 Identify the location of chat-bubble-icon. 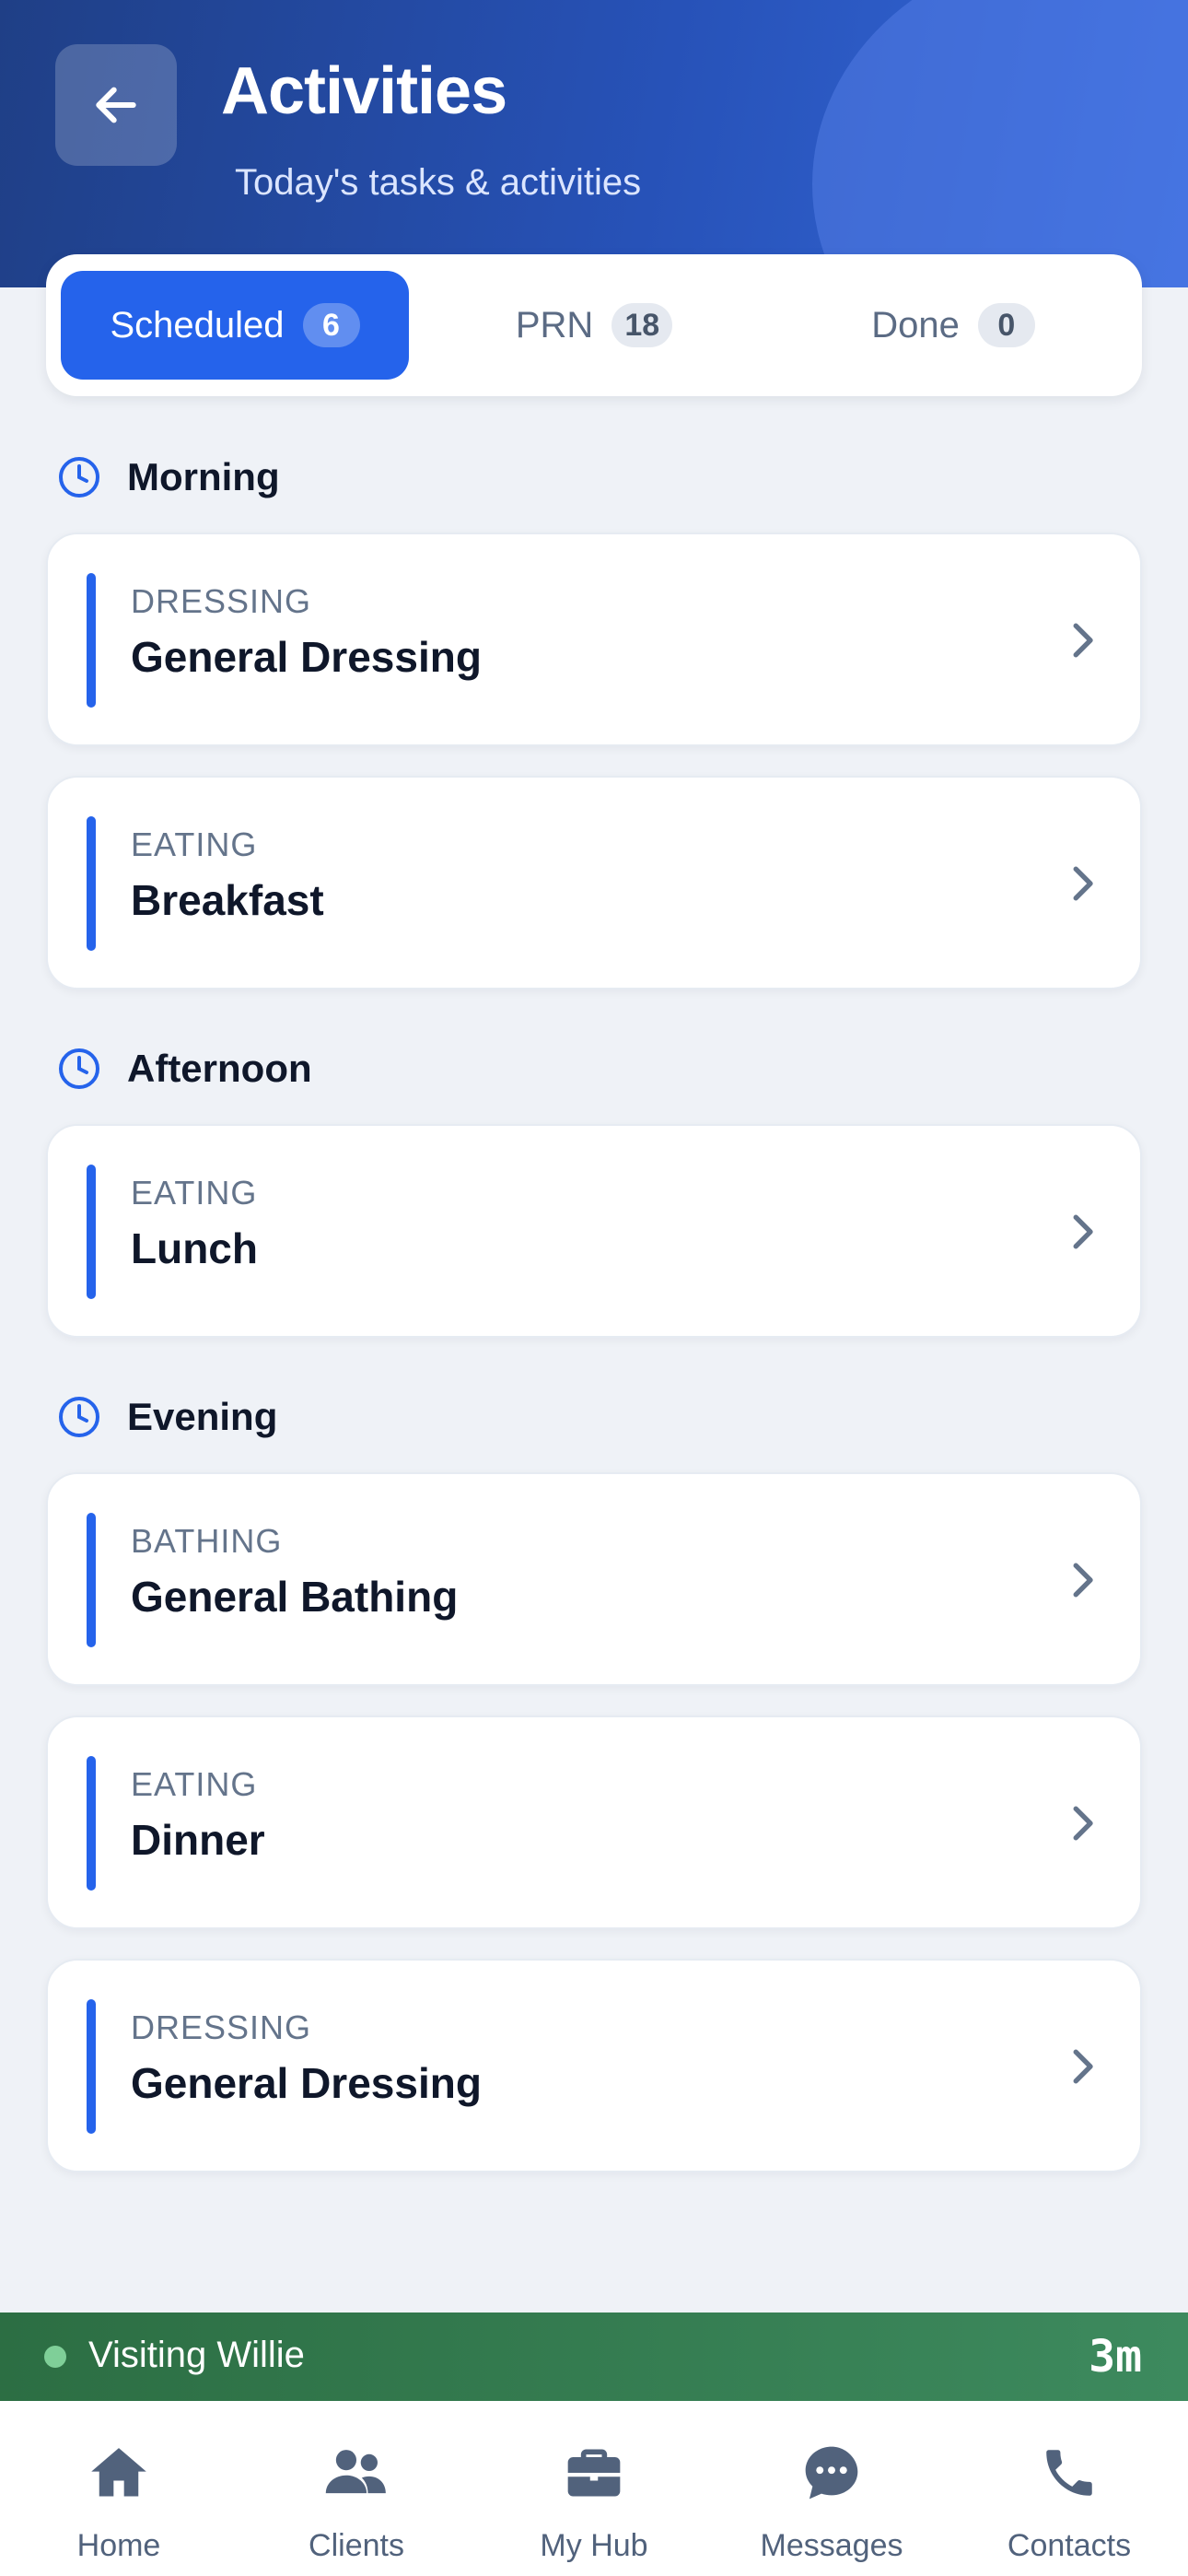
(831, 2473).